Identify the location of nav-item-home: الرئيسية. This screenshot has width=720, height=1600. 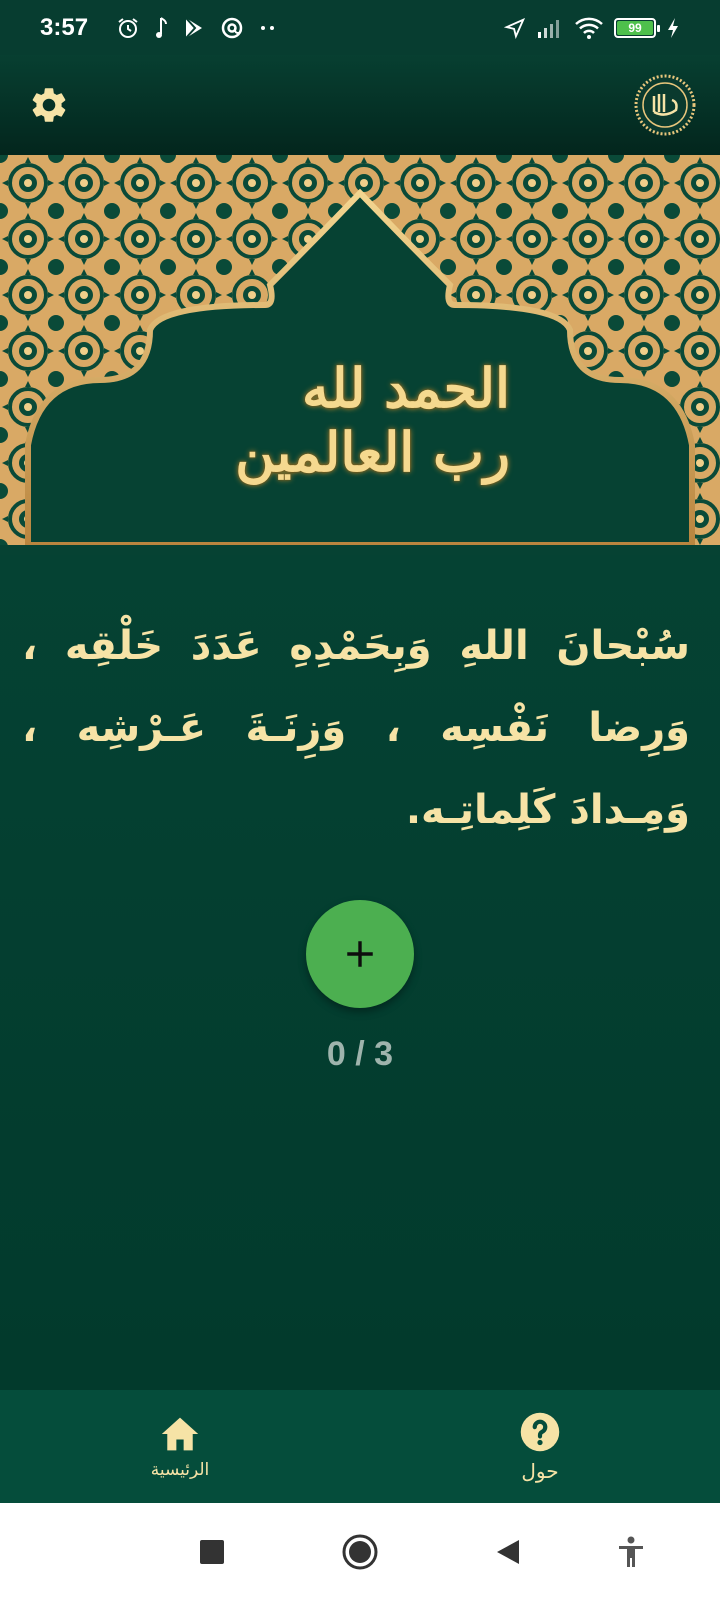
(180, 1446).